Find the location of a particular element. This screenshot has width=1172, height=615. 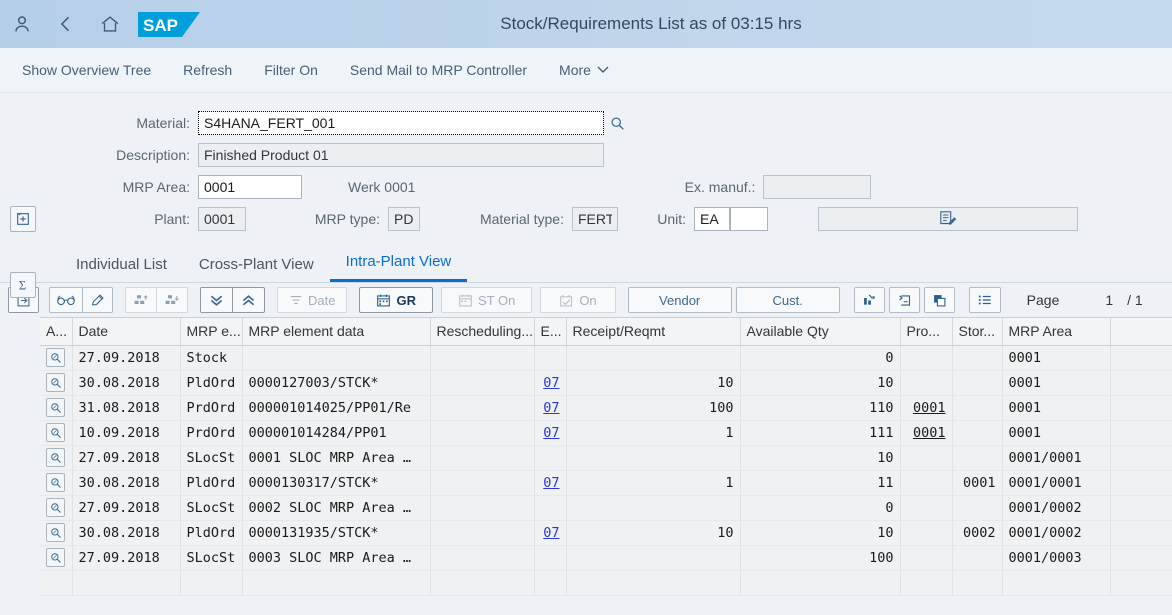

more-button: More is located at coordinates (584, 70).